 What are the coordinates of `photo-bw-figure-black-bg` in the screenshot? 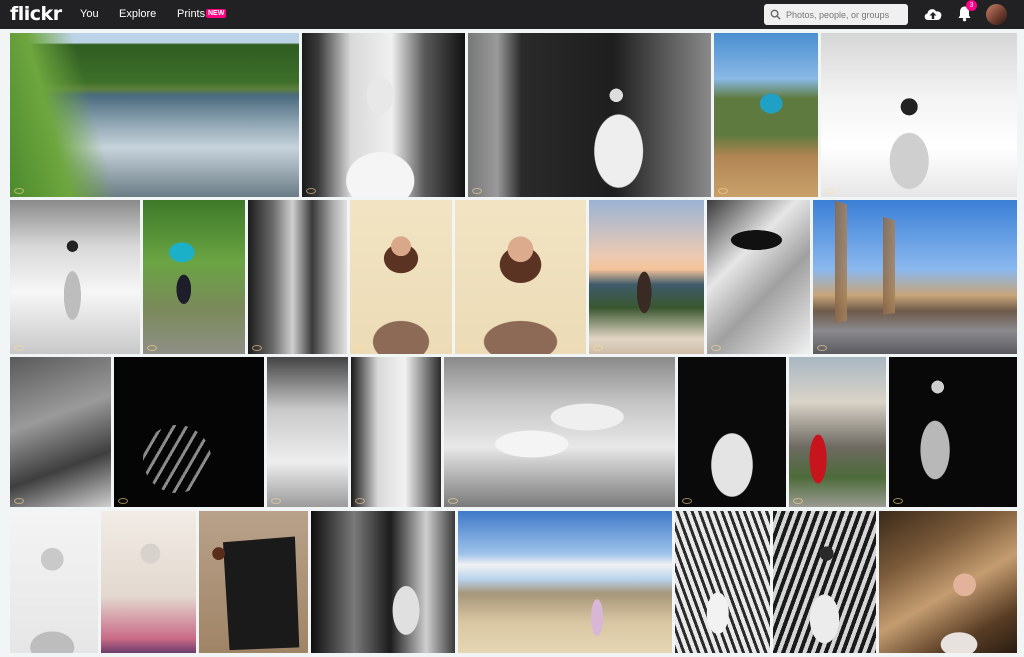 It's located at (953, 432).